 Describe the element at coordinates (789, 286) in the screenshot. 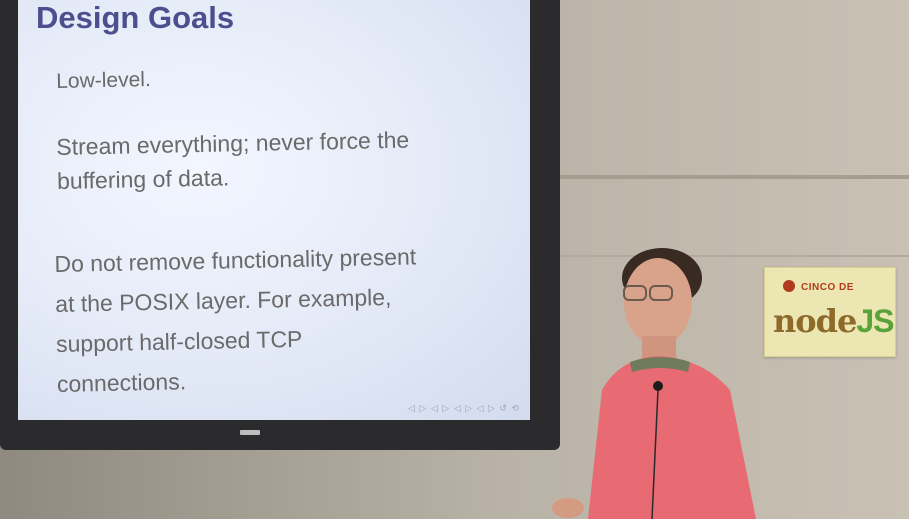

I see `sticker-badge-icon` at that location.